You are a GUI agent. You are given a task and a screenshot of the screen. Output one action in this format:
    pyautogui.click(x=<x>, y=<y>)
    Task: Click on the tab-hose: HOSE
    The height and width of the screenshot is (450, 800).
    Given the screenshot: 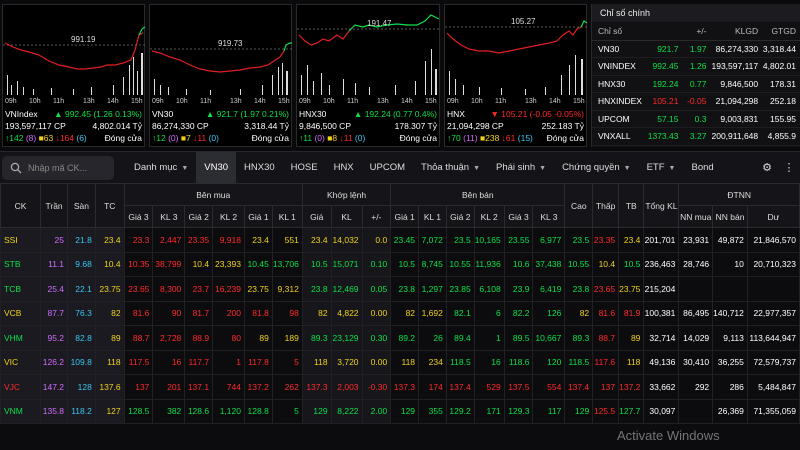 What is the action you would take?
    pyautogui.click(x=304, y=168)
    